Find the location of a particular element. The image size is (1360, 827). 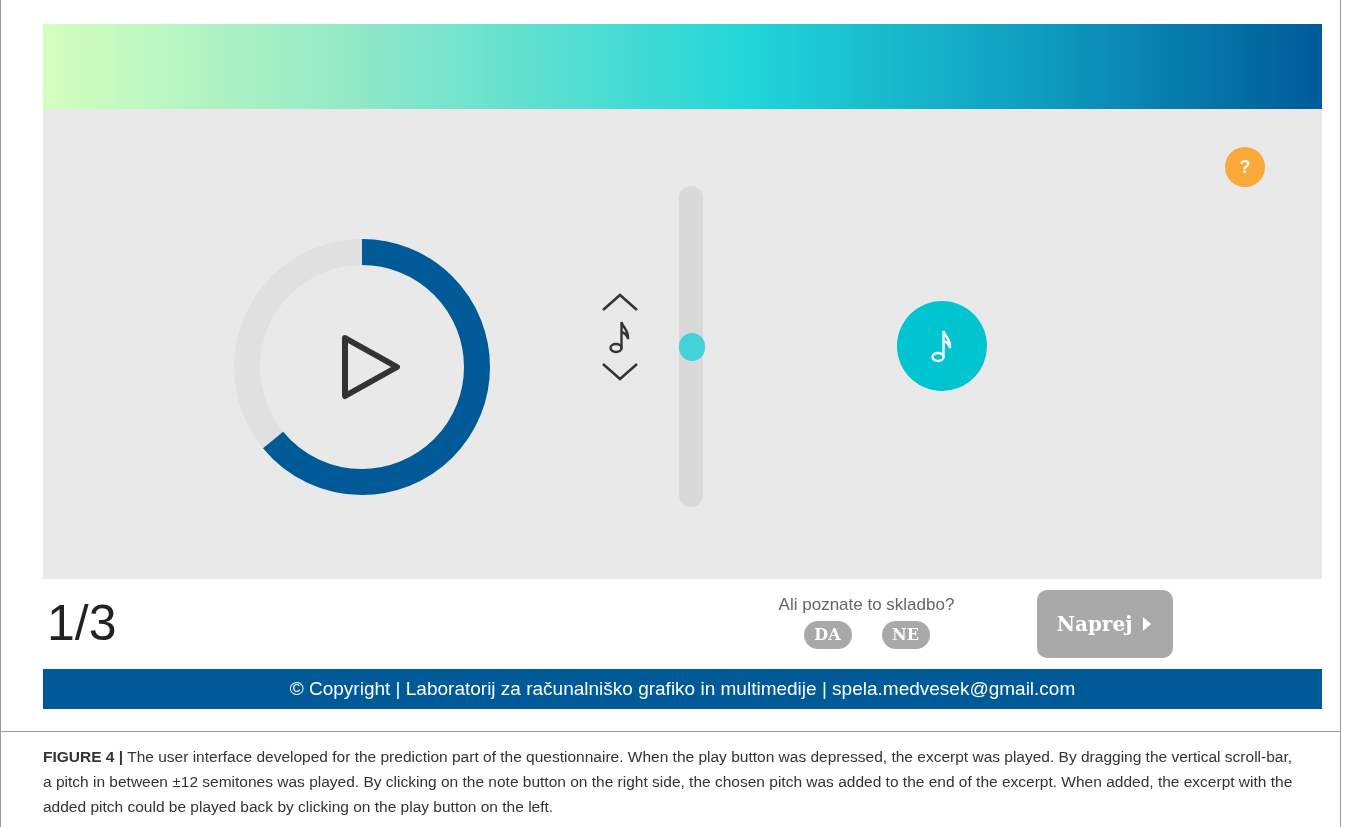

figure-caption: FIGURE 4 | The user interface developed for the prediction part of the questionnaire. When the play button was depressed, the excerpt was played. By dragging the vertical scroll-bar, a pitch in between ±12 semitones was played. By clicking on the note button on the right side, the chosen pitch was added to the end of the excerpt. When added, the excerpt with the added pitch could be played back by clicking on the play button on the left. is located at coordinates (668, 782).